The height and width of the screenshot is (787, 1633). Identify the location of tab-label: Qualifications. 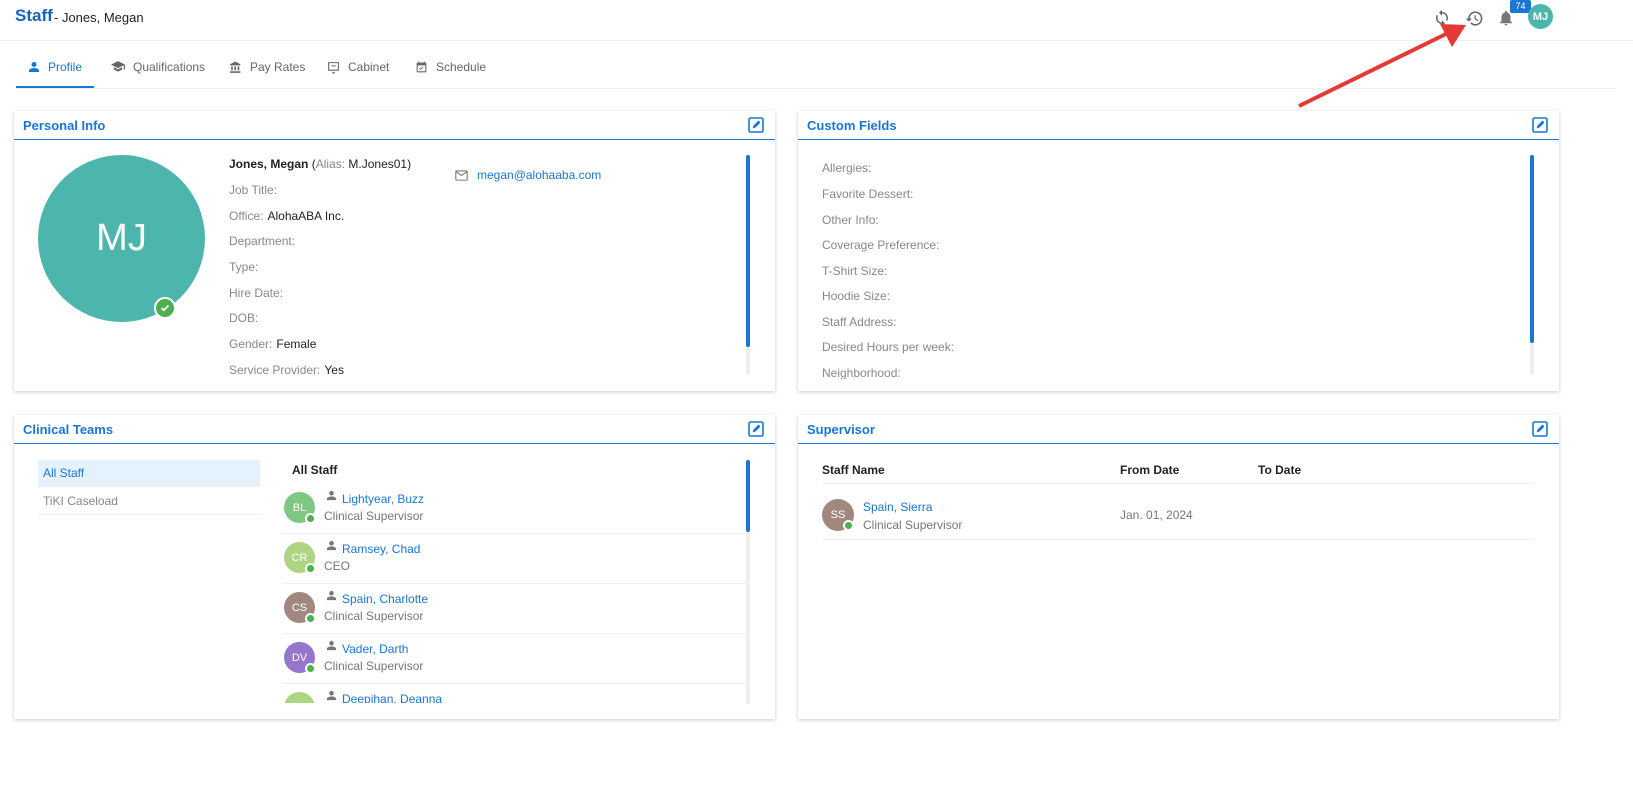
(169, 67).